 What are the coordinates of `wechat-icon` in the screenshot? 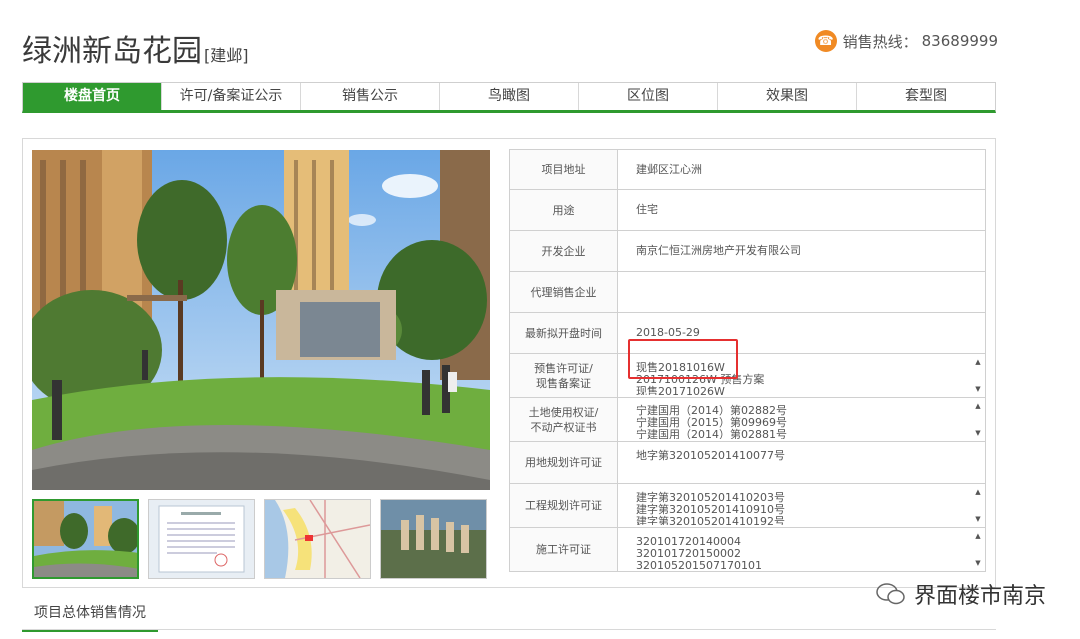 It's located at (890, 594).